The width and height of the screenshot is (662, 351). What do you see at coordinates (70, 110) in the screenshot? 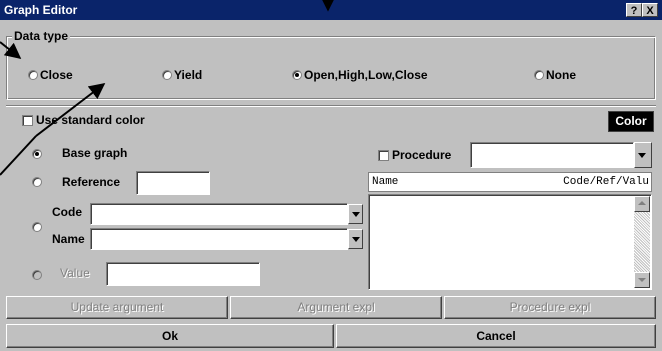
I see `arrow-close-option` at bounding box center [70, 110].